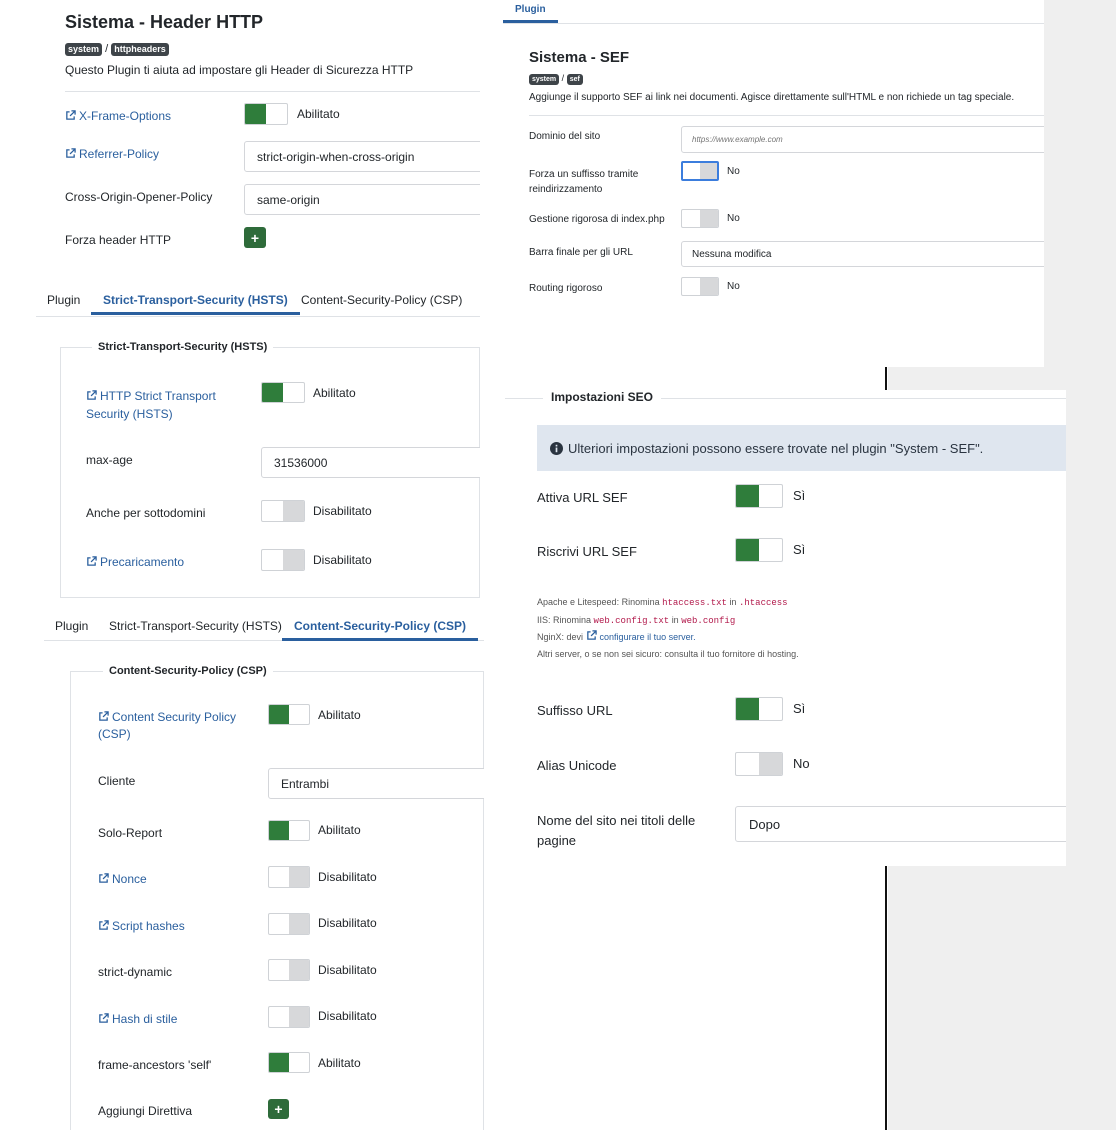 The image size is (1116, 1130). What do you see at coordinates (759, 550) in the screenshot?
I see `rewrite-urls-toggle` at bounding box center [759, 550].